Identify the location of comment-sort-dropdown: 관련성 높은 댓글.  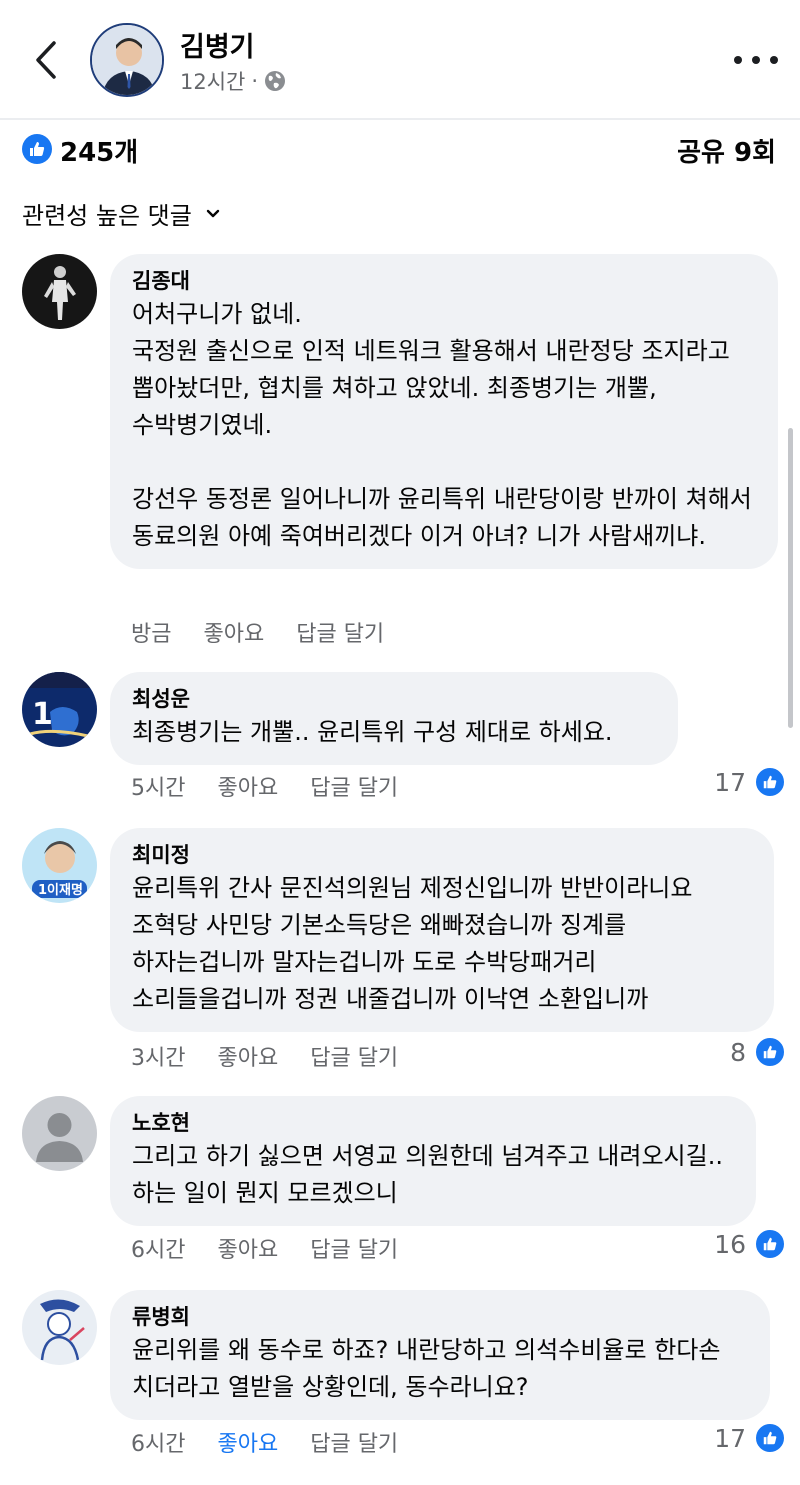
(121, 213).